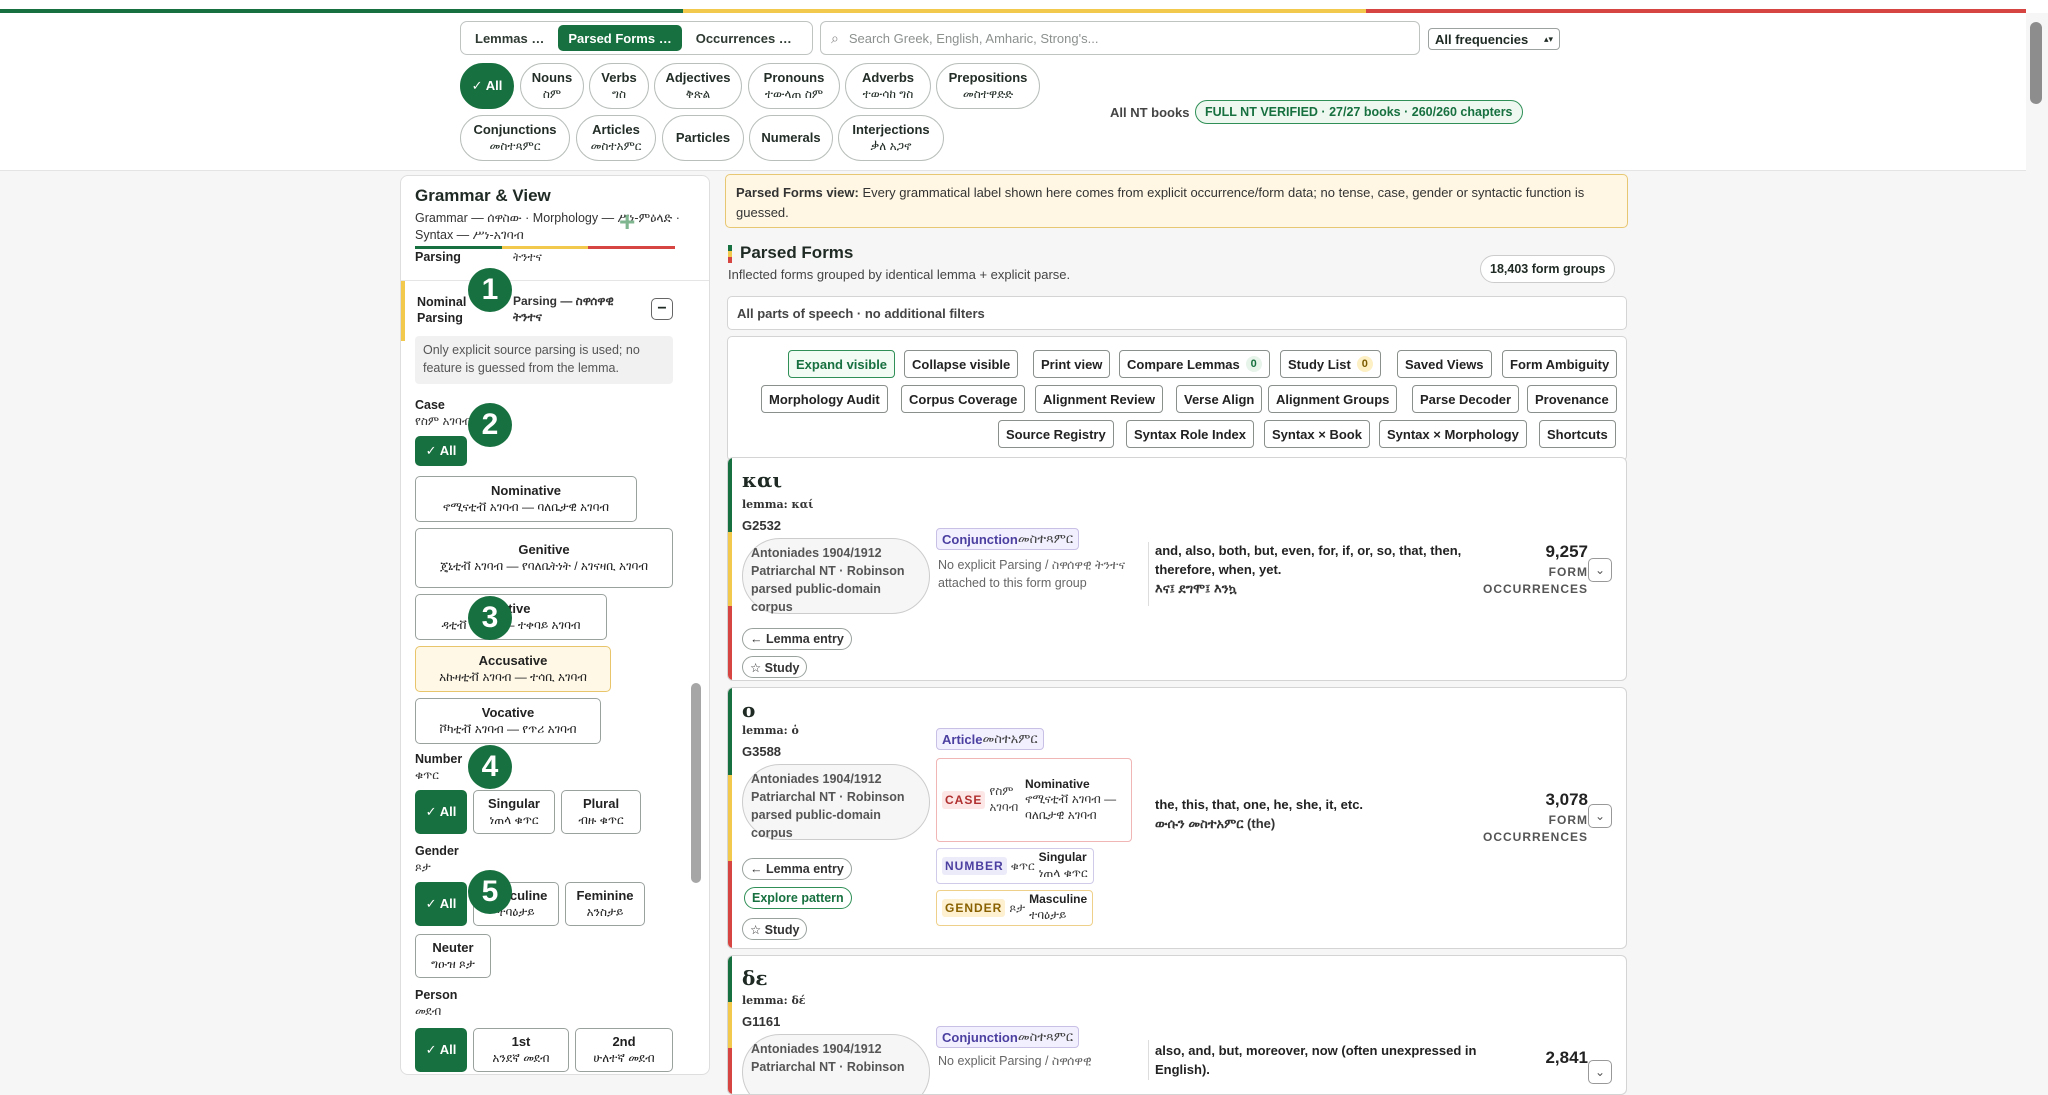 The image size is (2048, 1095). What do you see at coordinates (1494, 39) in the screenshot?
I see `frequency-select: All frequencies ▴▾` at bounding box center [1494, 39].